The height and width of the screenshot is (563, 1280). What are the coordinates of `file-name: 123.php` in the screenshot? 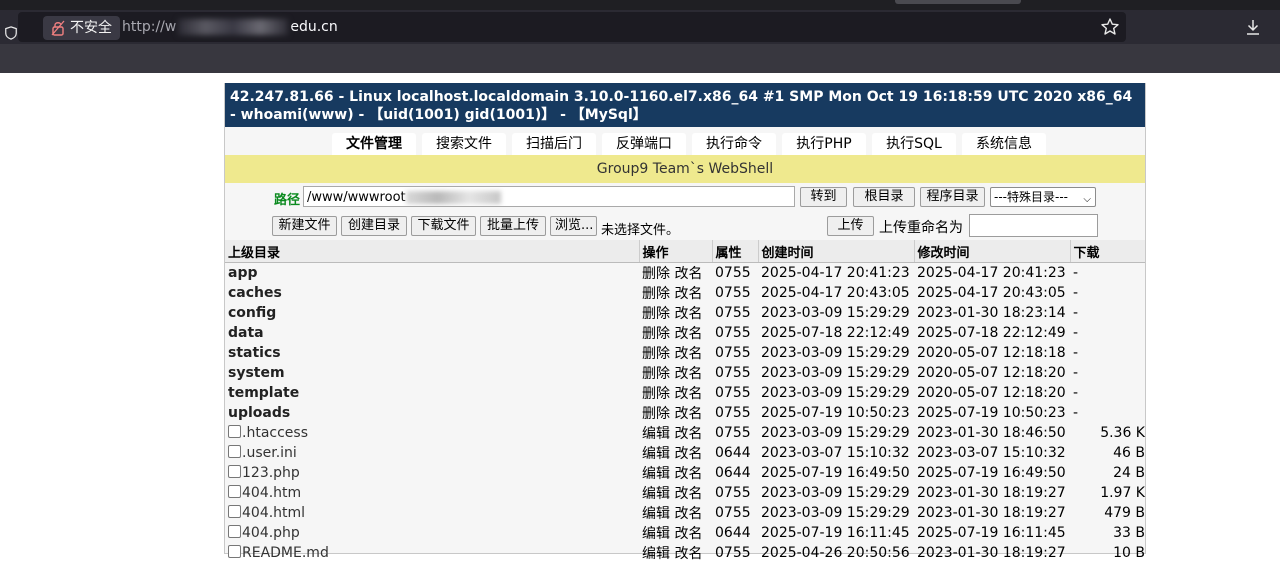 It's located at (271, 473).